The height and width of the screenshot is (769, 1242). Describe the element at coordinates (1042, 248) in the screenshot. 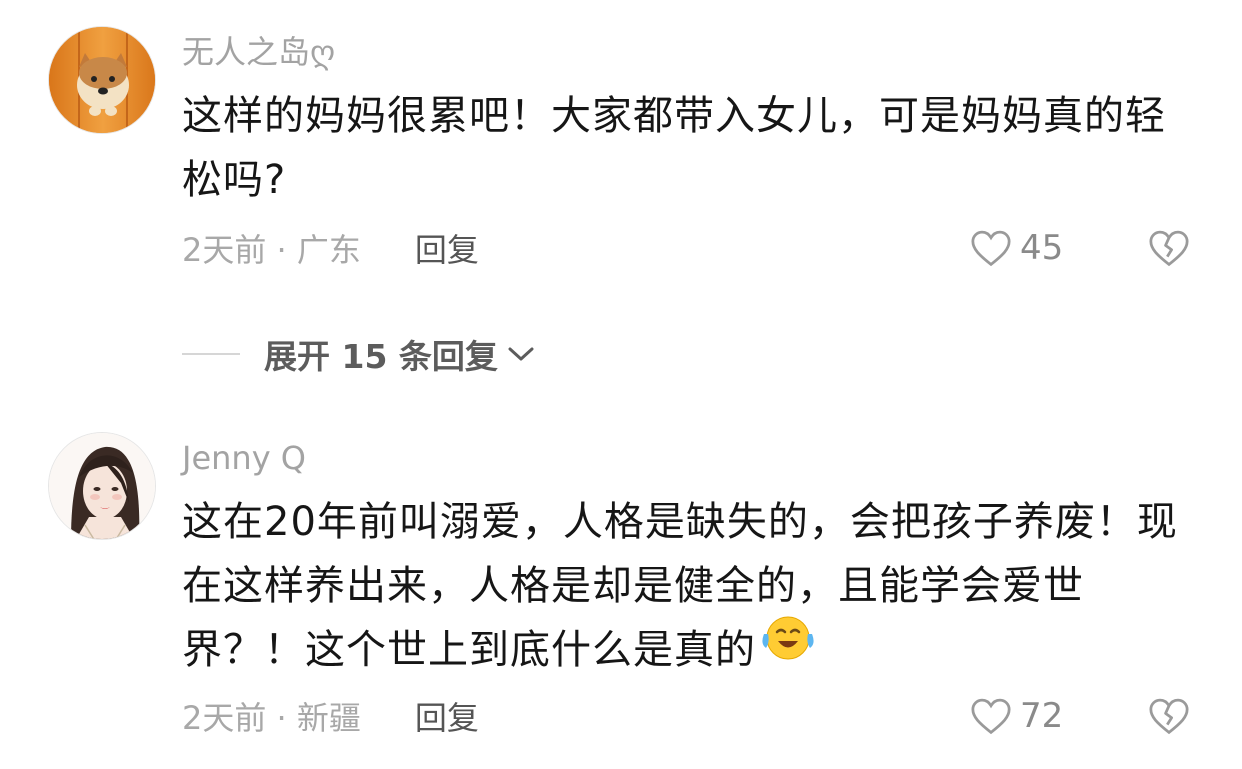

I see `like-count: 45` at that location.